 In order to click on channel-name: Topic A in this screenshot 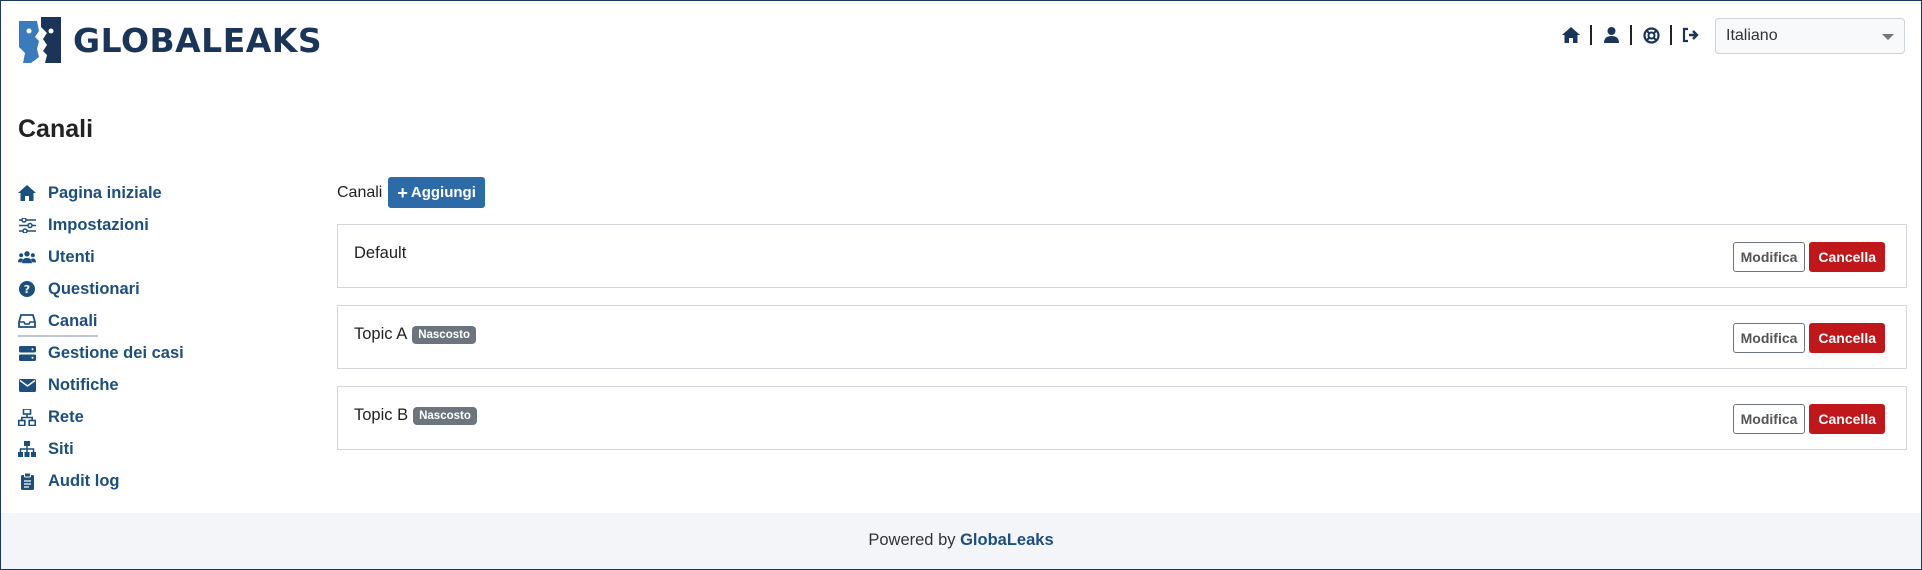, I will do `click(381, 334)`.